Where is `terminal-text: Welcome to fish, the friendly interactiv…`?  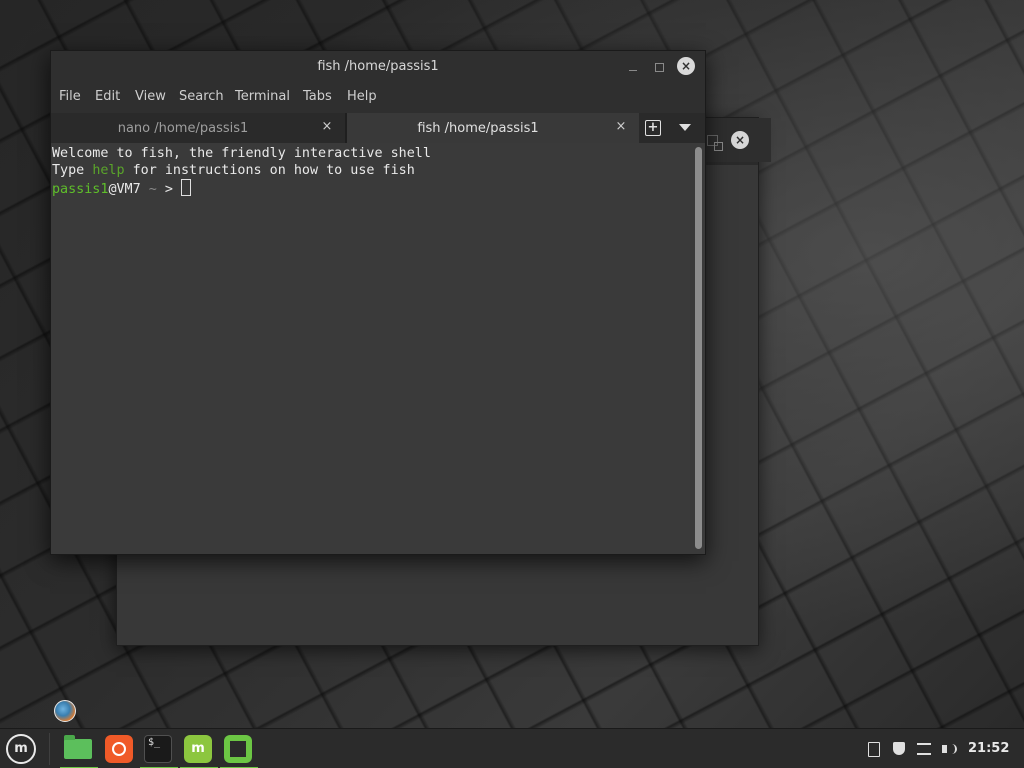 terminal-text: Welcome to fish, the friendly interactiv… is located at coordinates (241, 171).